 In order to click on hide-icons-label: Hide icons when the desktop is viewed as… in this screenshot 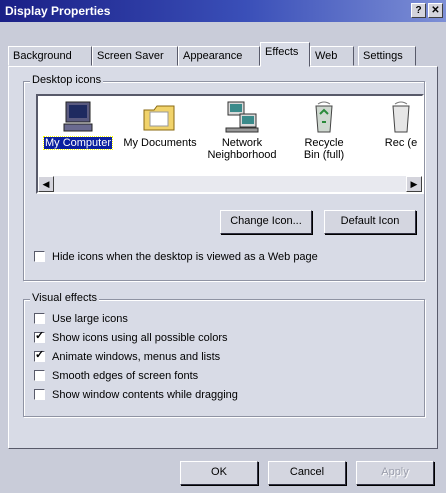, I will do `click(185, 257)`.